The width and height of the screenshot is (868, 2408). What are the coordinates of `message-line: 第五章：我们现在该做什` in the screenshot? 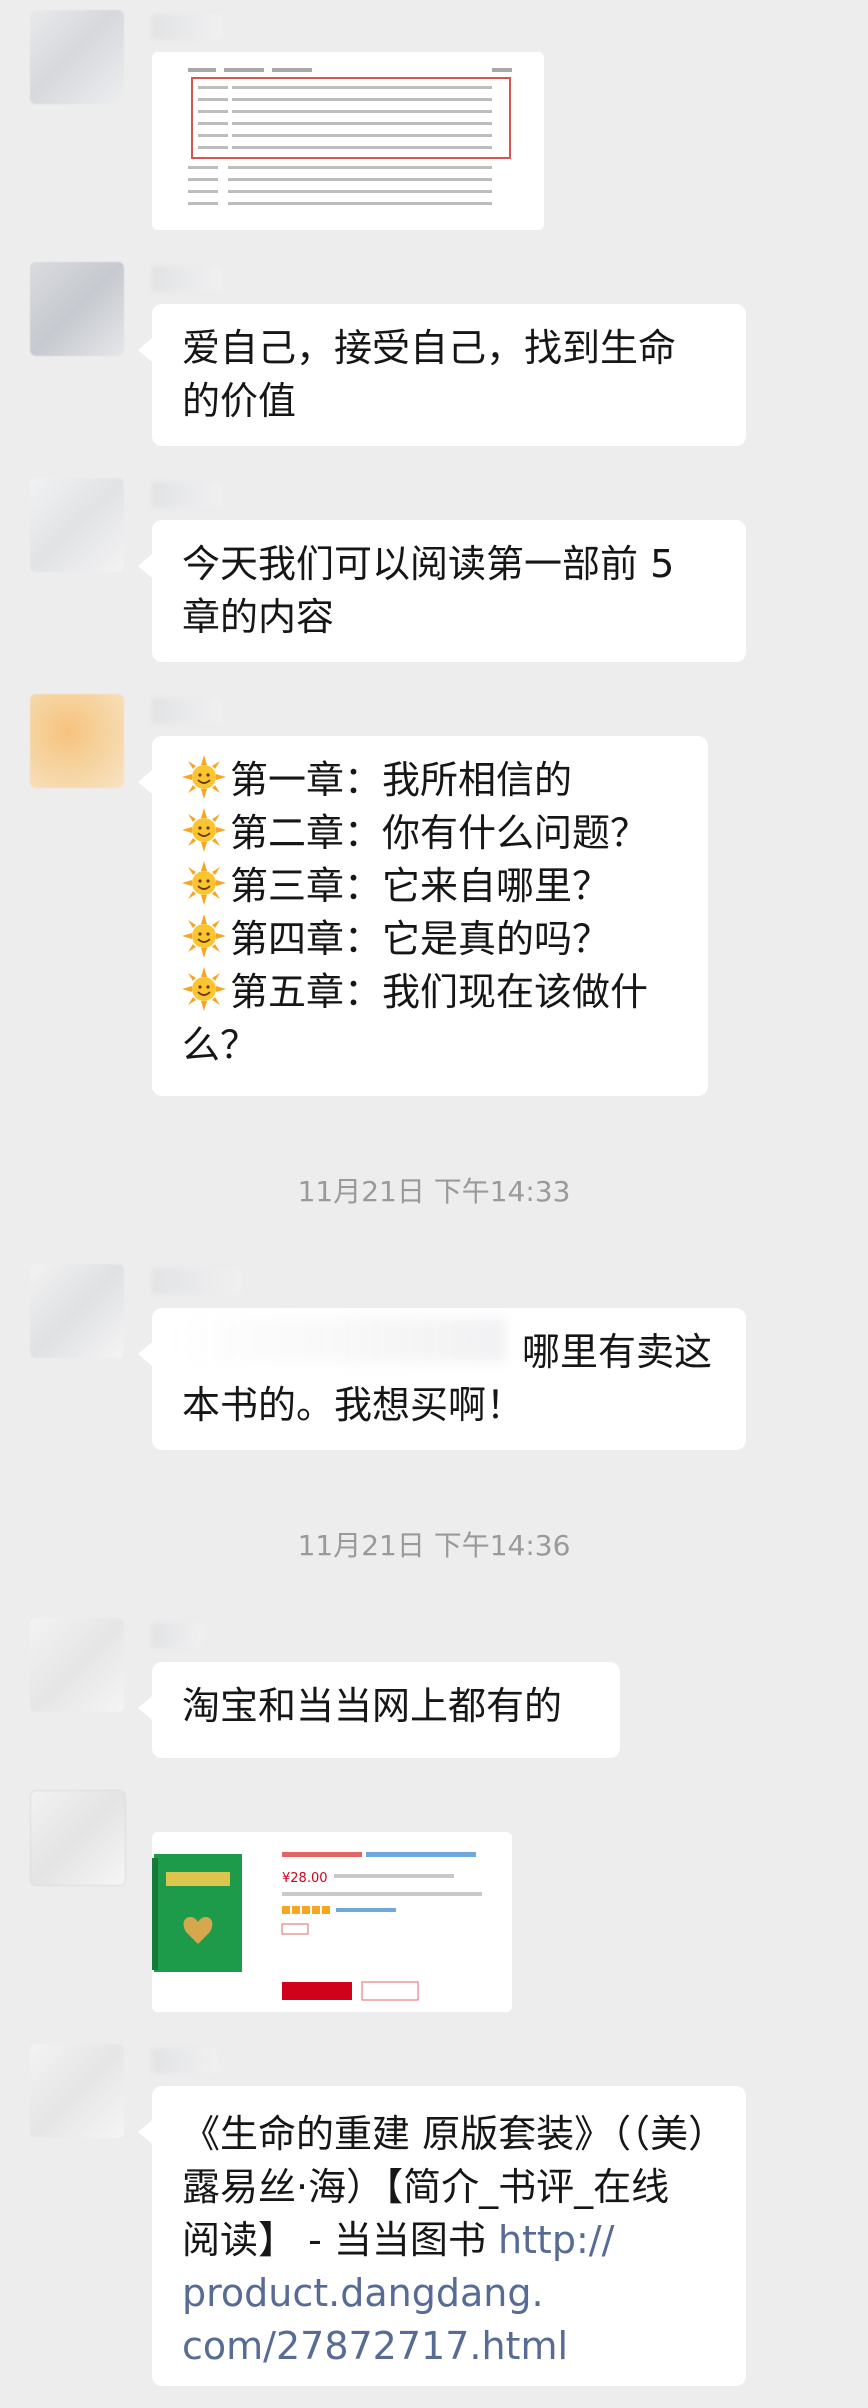 It's located at (431, 992).